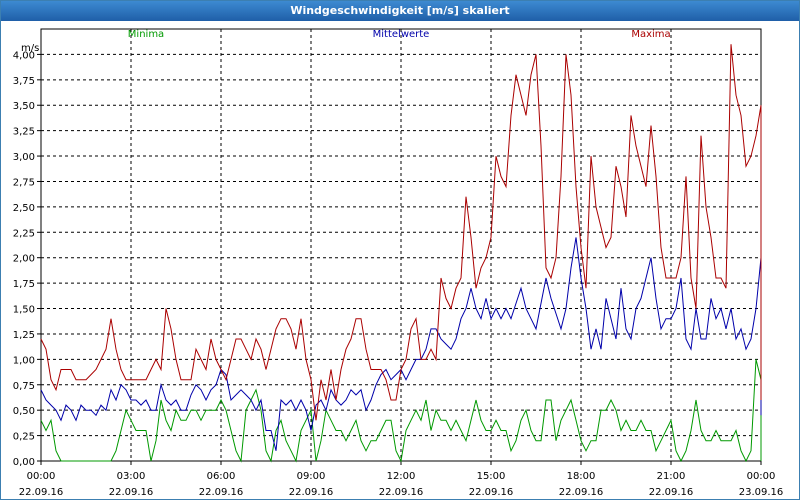  What do you see at coordinates (24, 360) in the screenshot?
I see `y-tick-label: 1,00` at bounding box center [24, 360].